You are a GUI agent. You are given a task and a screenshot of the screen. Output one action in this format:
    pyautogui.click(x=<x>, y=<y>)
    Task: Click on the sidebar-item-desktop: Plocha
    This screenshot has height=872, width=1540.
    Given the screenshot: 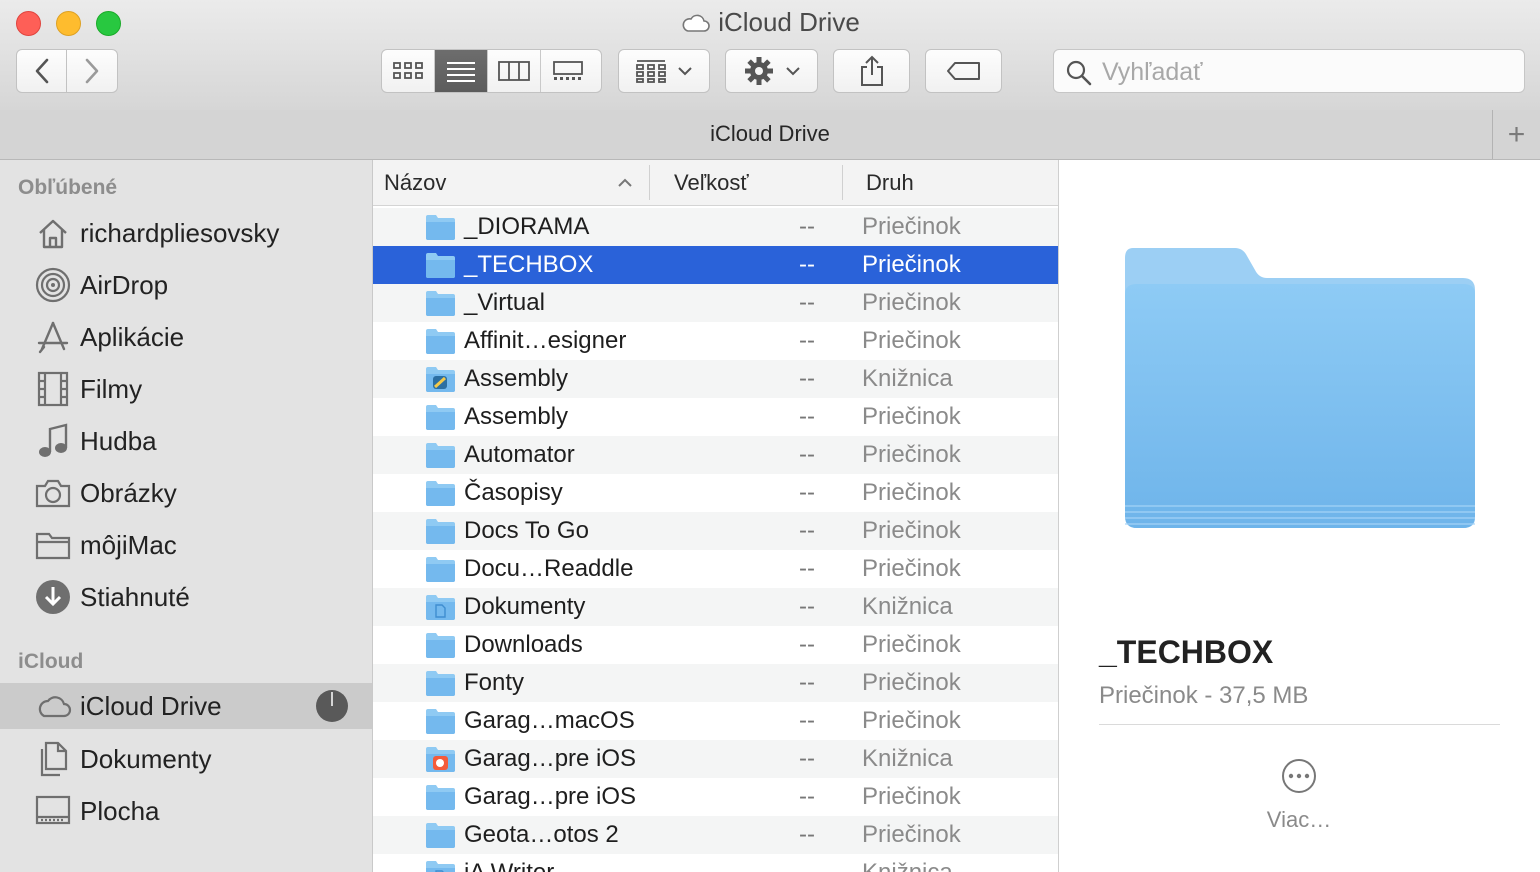 What is the action you would take?
    pyautogui.click(x=186, y=811)
    